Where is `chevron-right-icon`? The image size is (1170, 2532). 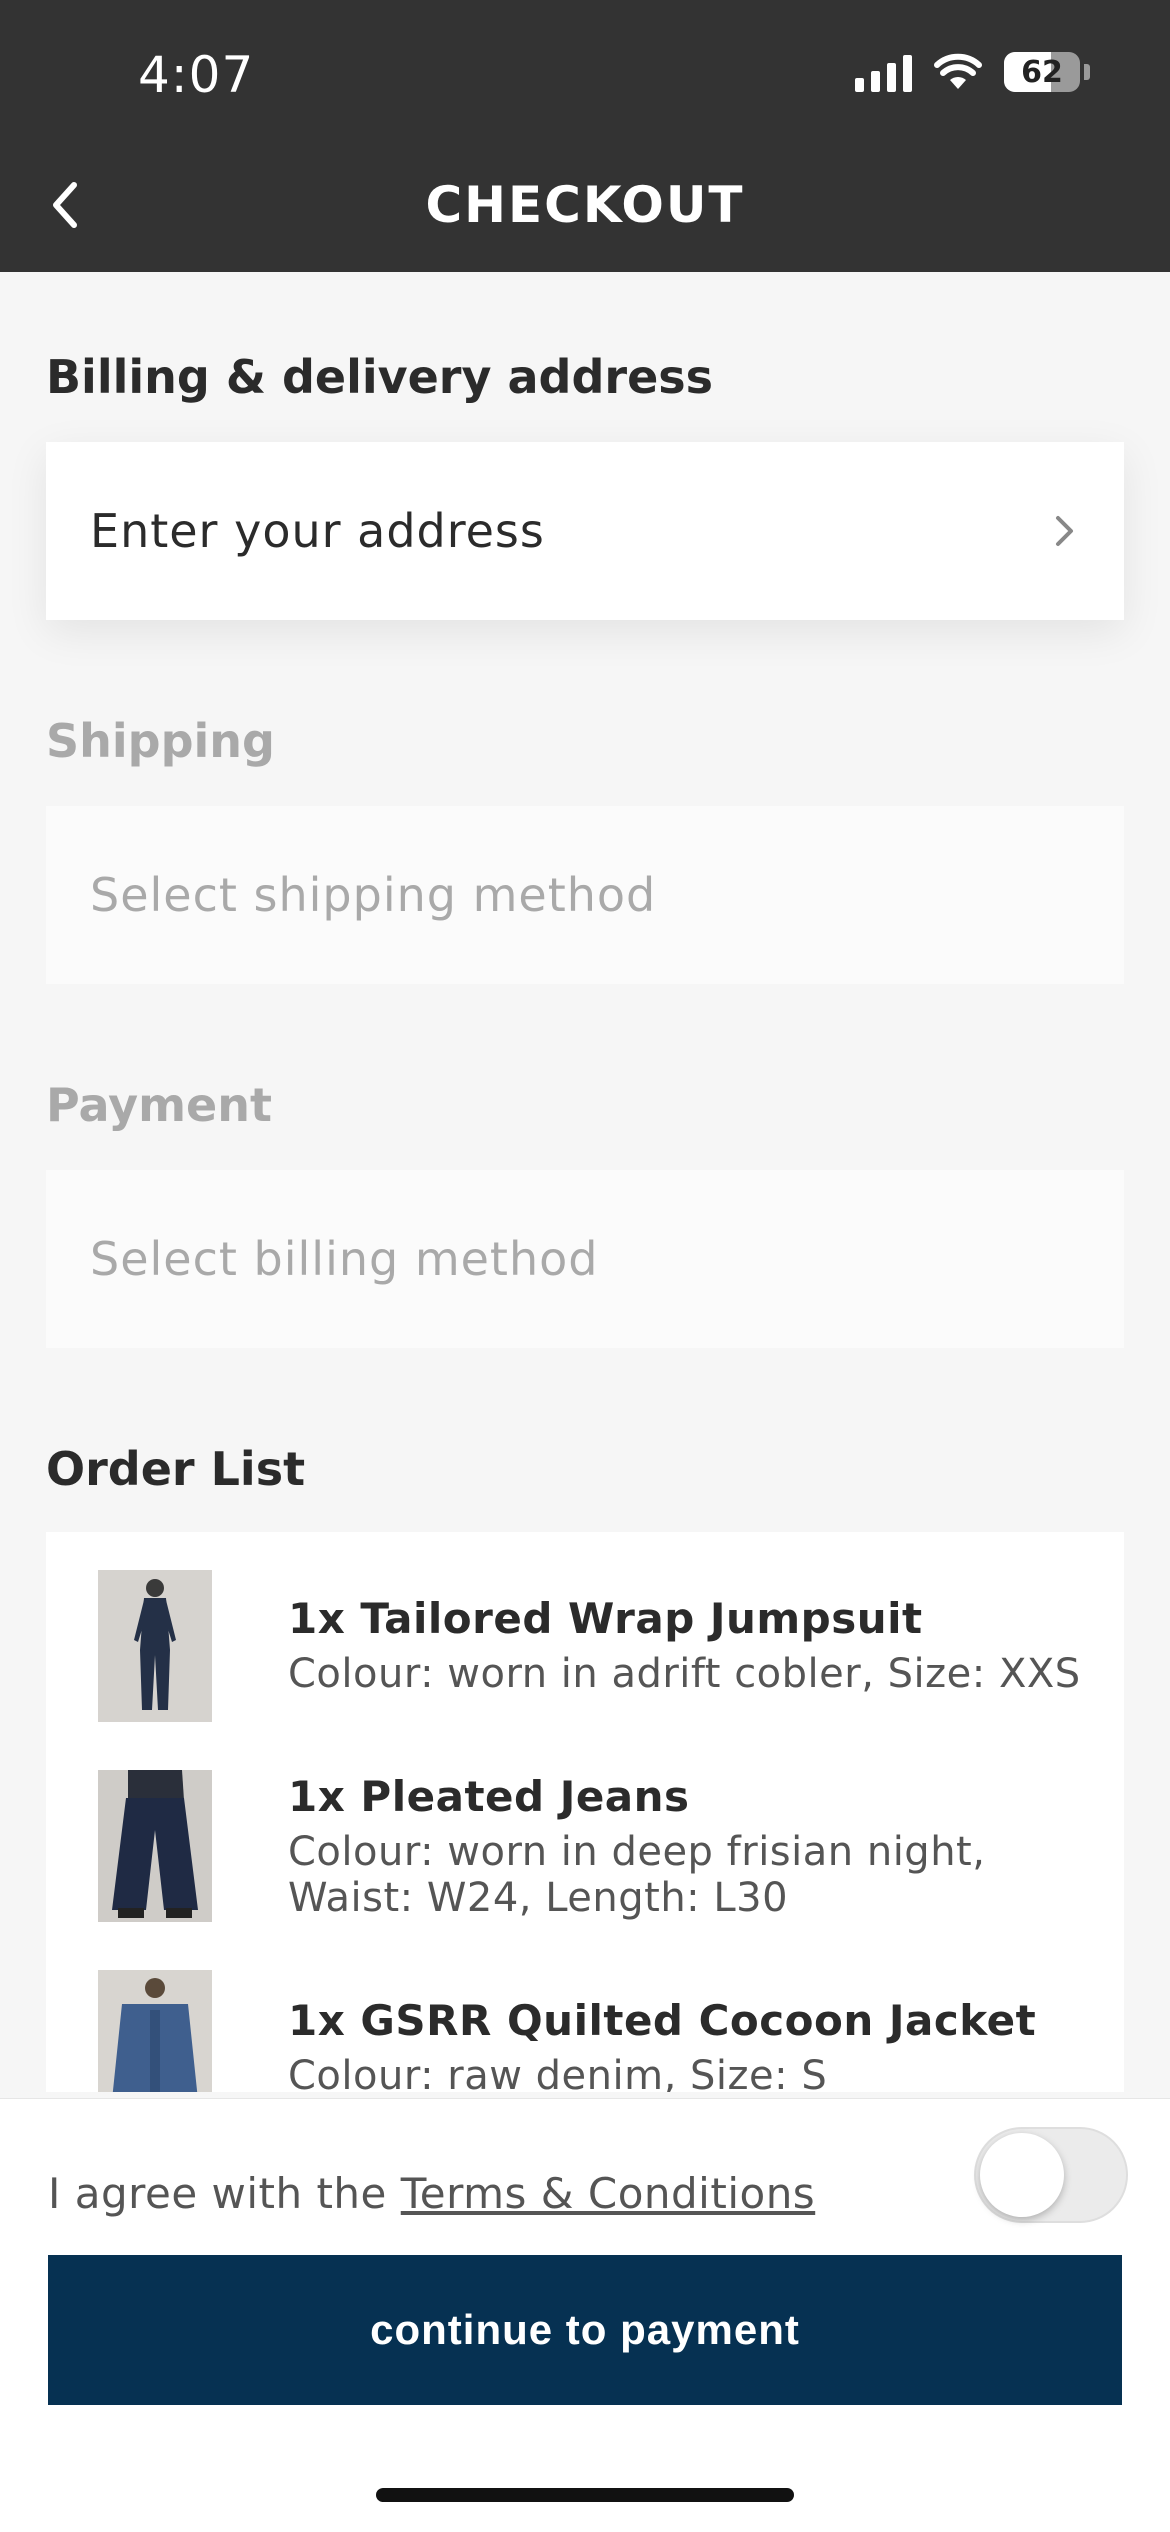
chevron-right-icon is located at coordinates (1064, 531).